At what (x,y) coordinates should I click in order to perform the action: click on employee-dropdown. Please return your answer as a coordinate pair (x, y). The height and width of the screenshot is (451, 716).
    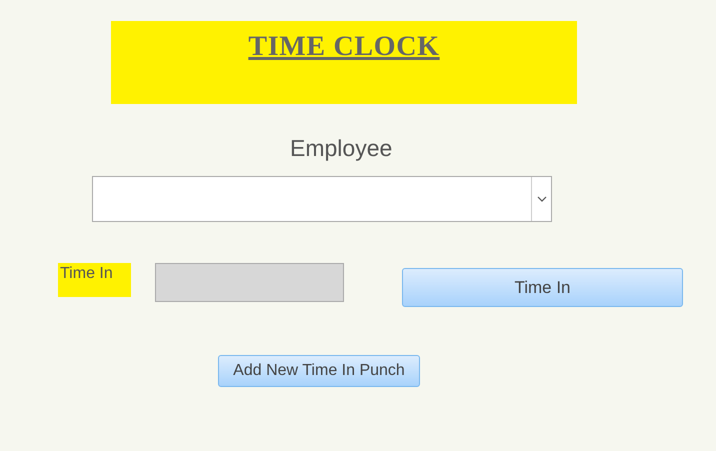
    Looking at the image, I should click on (322, 199).